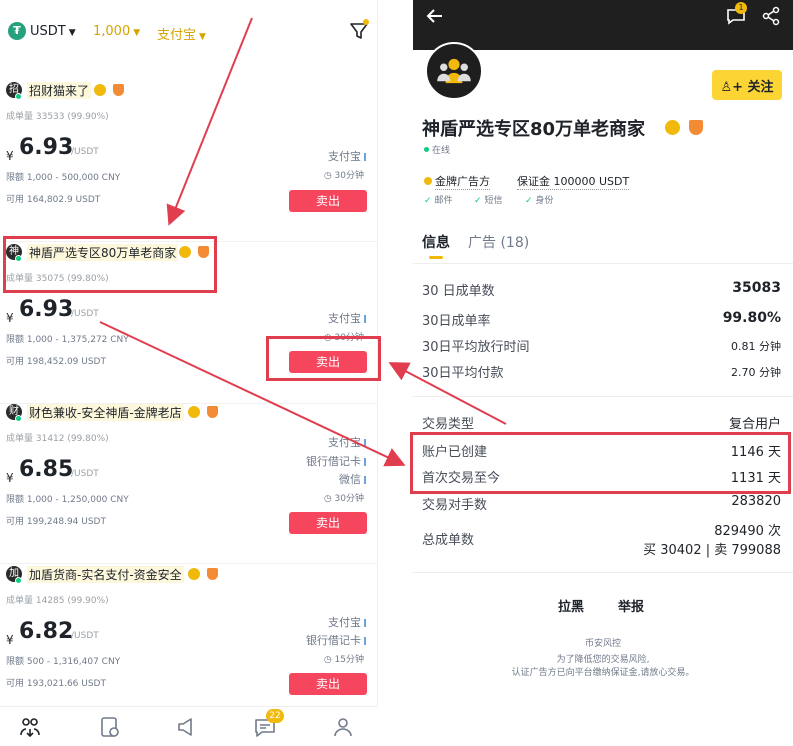 The height and width of the screenshot is (746, 793). What do you see at coordinates (56, 522) in the screenshot?
I see `available: 可用 199,248.94 USDT` at bounding box center [56, 522].